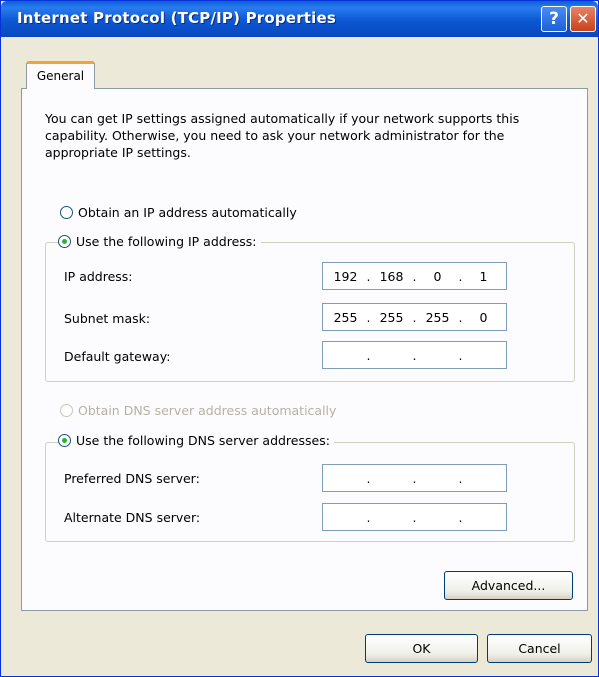 Image resolution: width=599 pixels, height=677 pixels. What do you see at coordinates (414, 355) in the screenshot?
I see `default-gateway-input: . . .` at bounding box center [414, 355].